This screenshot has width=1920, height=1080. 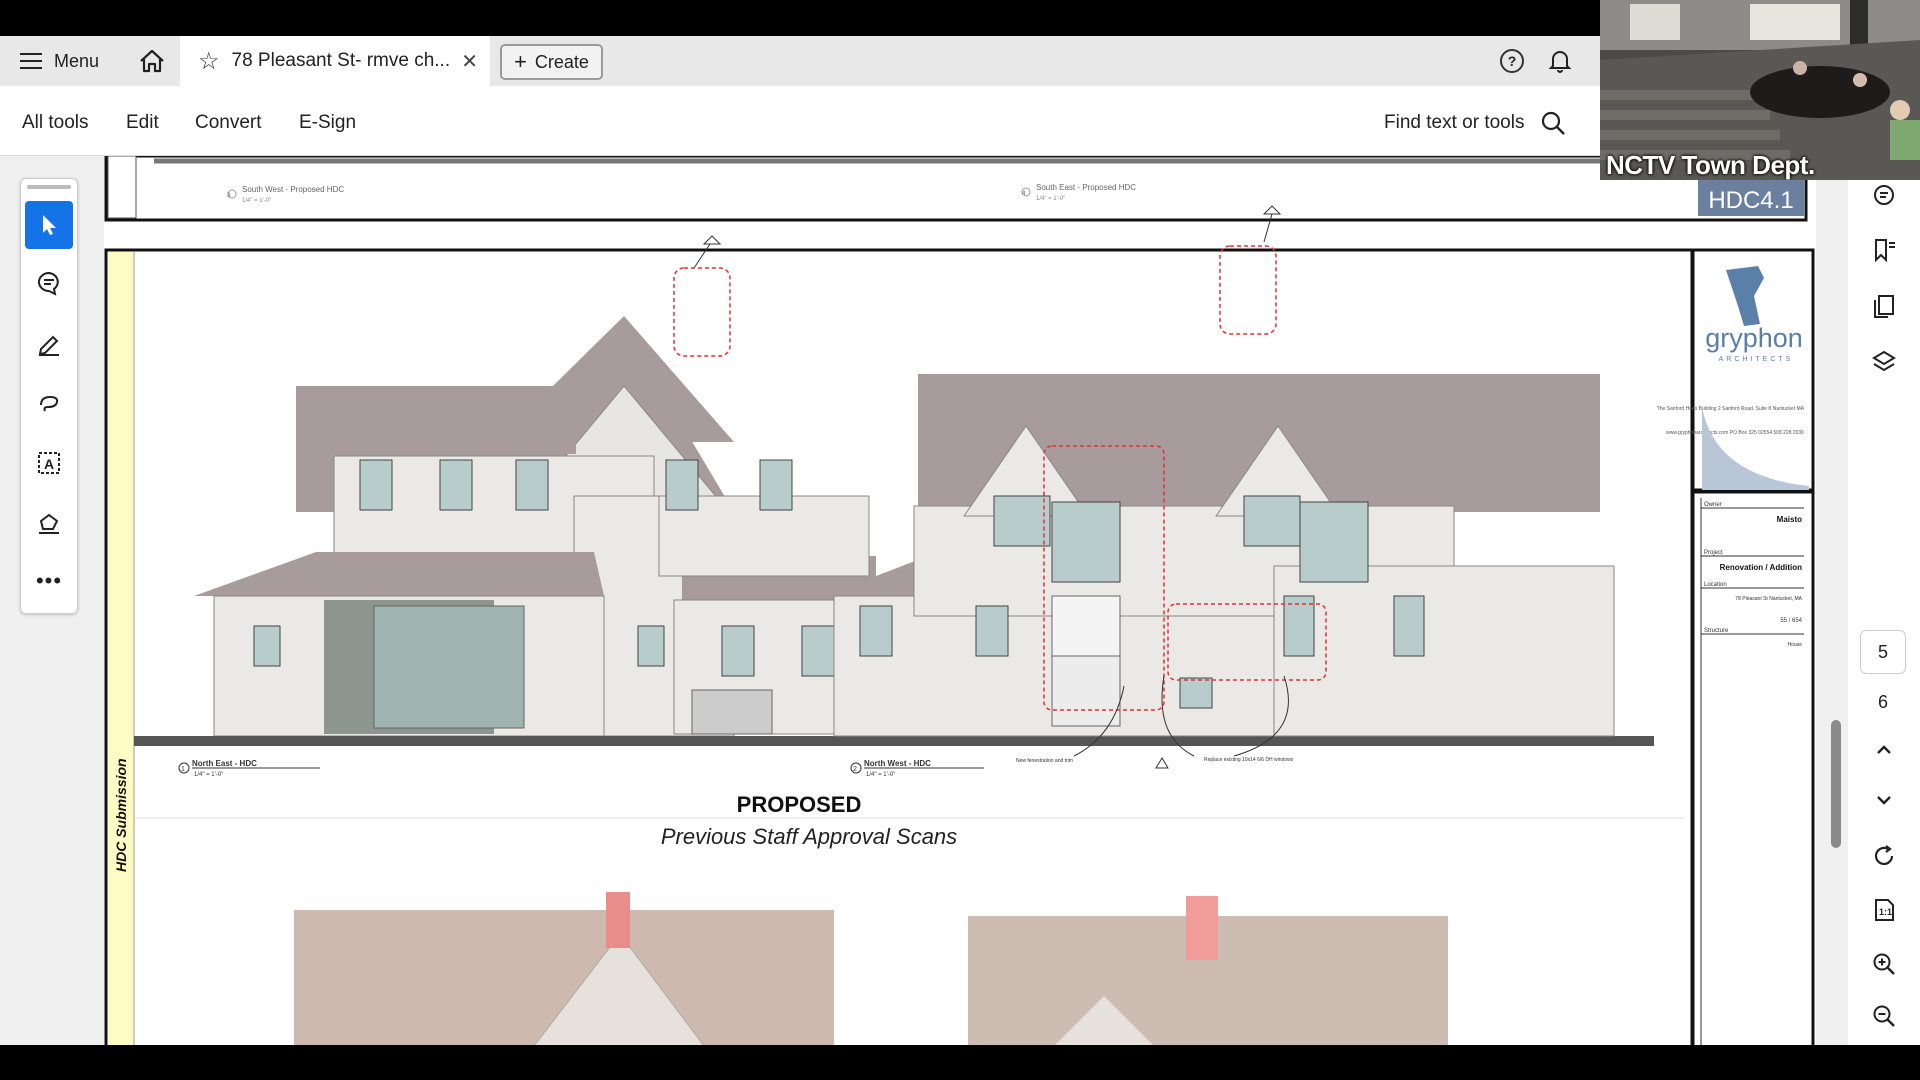 I want to click on sheet-number: HDC4.1, so click(x=1750, y=200).